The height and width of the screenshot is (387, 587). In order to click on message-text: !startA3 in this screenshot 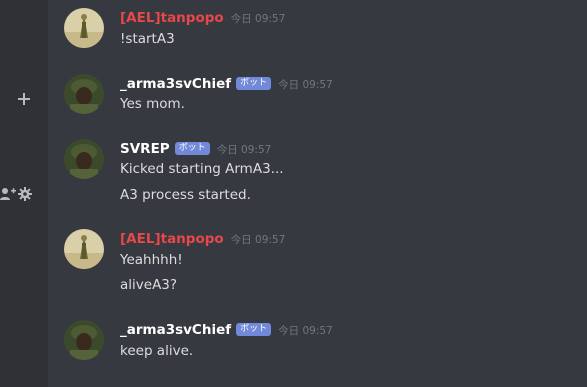, I will do `click(147, 39)`.